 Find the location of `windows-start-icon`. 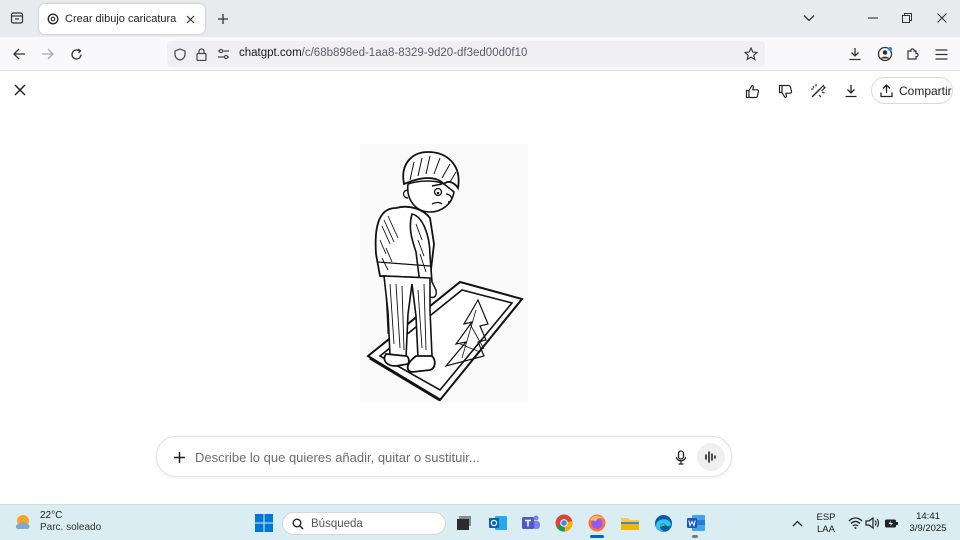

windows-start-icon is located at coordinates (264, 523).